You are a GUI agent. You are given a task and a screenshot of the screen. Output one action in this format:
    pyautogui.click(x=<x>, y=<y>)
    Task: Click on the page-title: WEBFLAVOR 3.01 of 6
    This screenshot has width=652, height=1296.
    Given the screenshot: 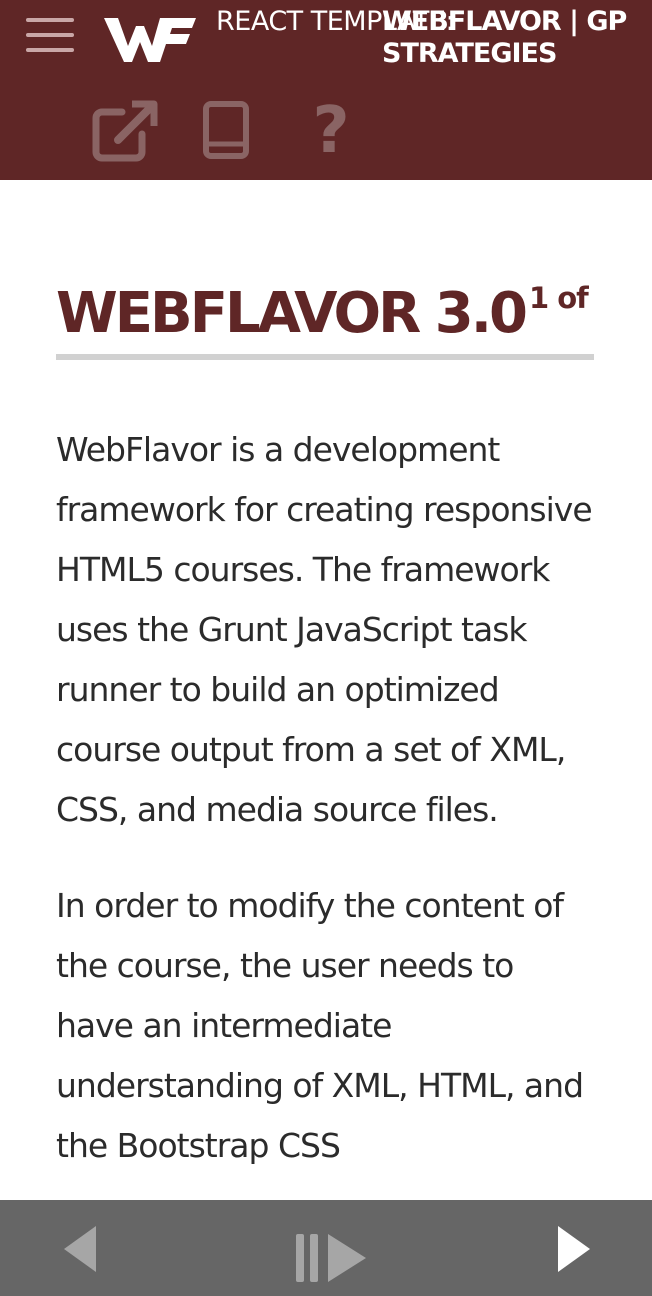 What is the action you would take?
    pyautogui.click(x=326, y=312)
    